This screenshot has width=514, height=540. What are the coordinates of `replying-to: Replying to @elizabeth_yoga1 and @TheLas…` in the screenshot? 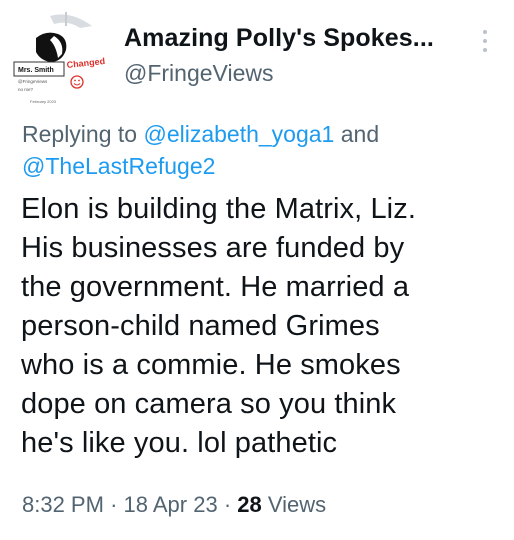 It's located at (262, 150).